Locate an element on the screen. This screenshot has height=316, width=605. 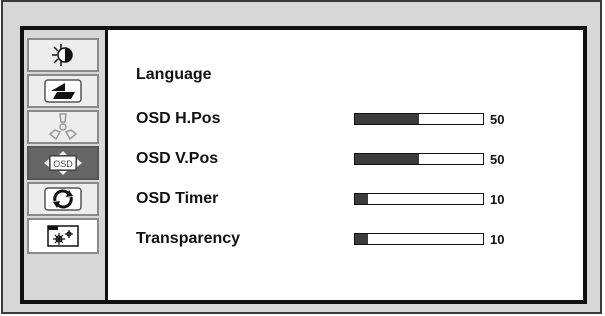
osd-v-pos-slider is located at coordinates (419, 159).